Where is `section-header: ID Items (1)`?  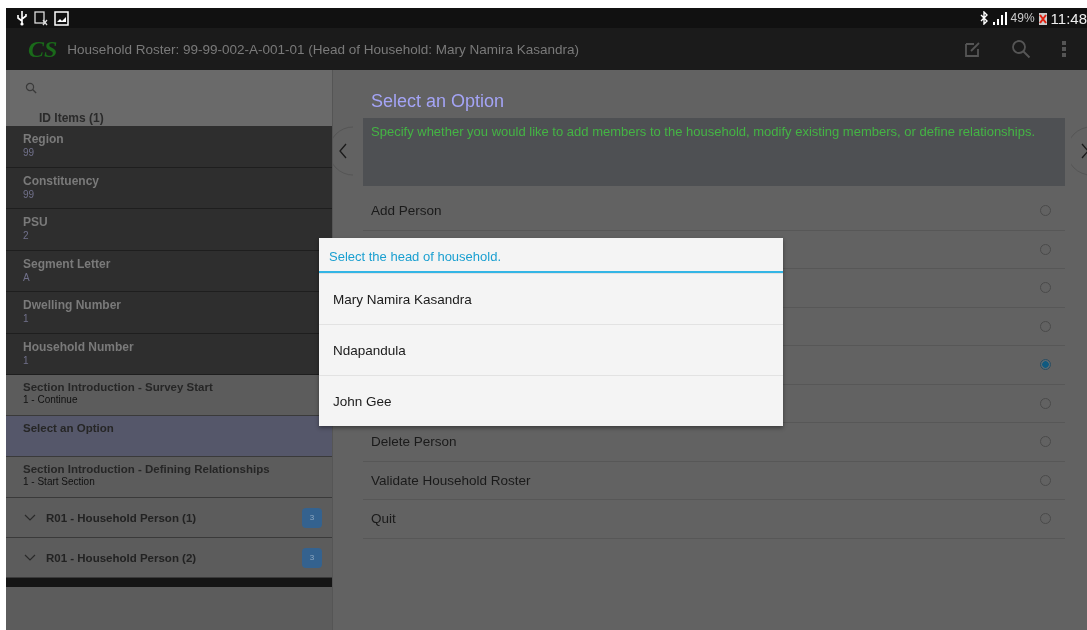
section-header: ID Items (1) is located at coordinates (72, 118).